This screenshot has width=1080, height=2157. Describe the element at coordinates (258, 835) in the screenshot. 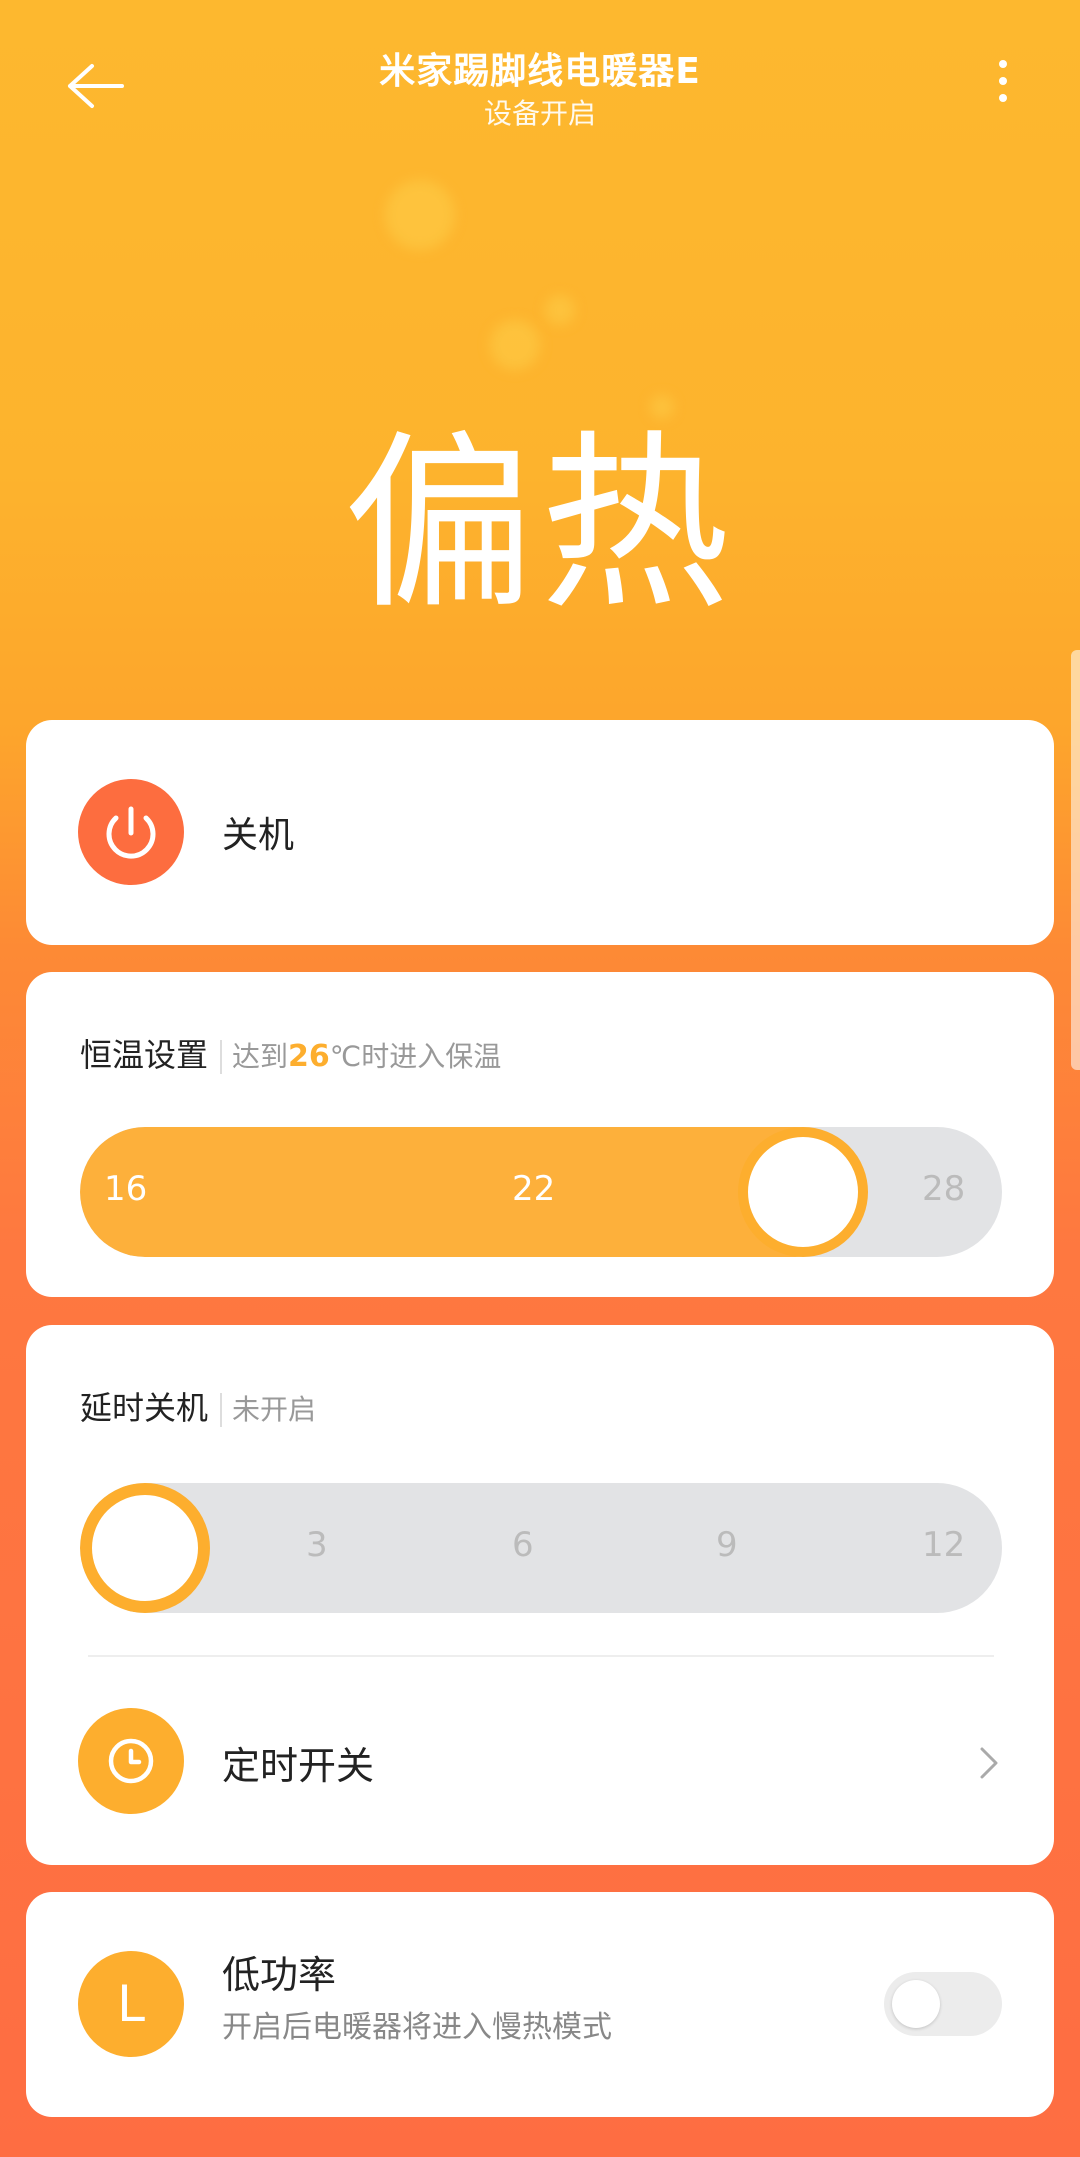

I see `power-label: 关机` at that location.